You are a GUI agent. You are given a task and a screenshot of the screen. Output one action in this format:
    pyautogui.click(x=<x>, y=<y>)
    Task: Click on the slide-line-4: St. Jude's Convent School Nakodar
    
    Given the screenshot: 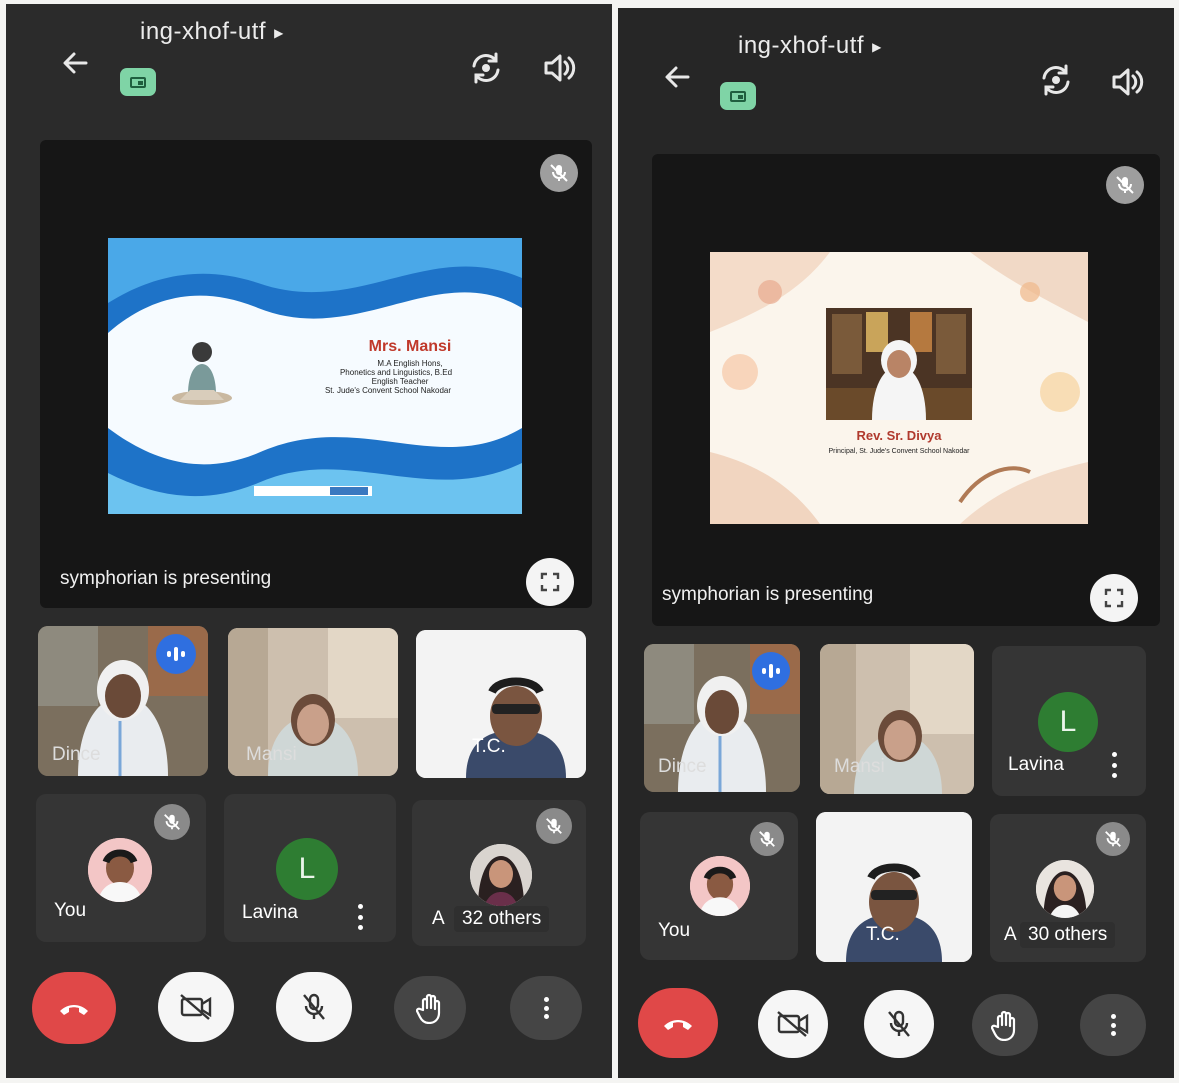 What is the action you would take?
    pyautogui.click(x=388, y=390)
    